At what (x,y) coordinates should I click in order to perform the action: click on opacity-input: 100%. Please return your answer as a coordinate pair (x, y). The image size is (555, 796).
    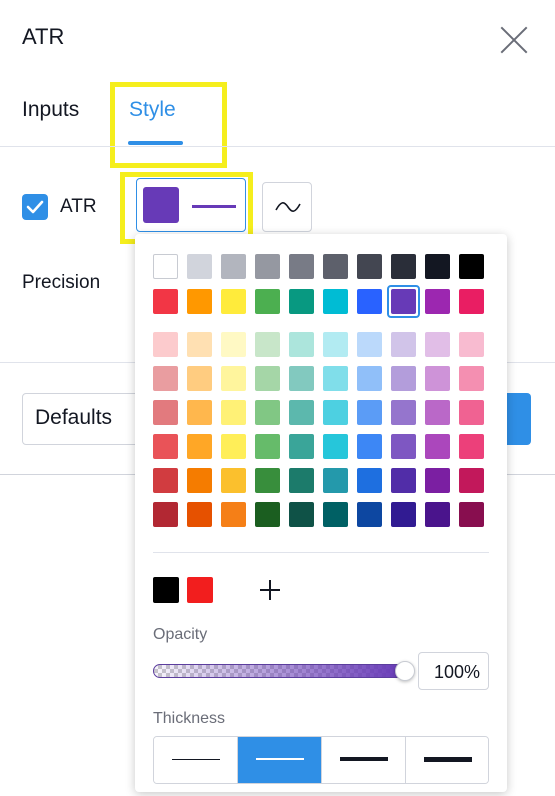
    Looking at the image, I should click on (453, 671).